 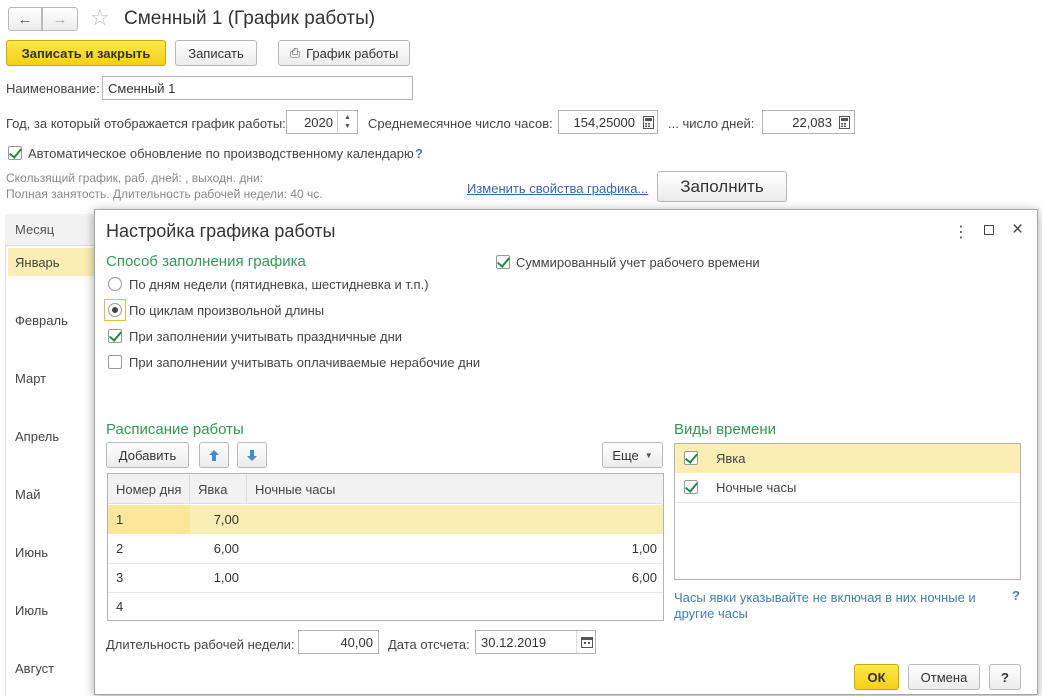 What do you see at coordinates (460, 123) in the screenshot?
I see `avg-hours-label: Среднемесячное число часов:` at bounding box center [460, 123].